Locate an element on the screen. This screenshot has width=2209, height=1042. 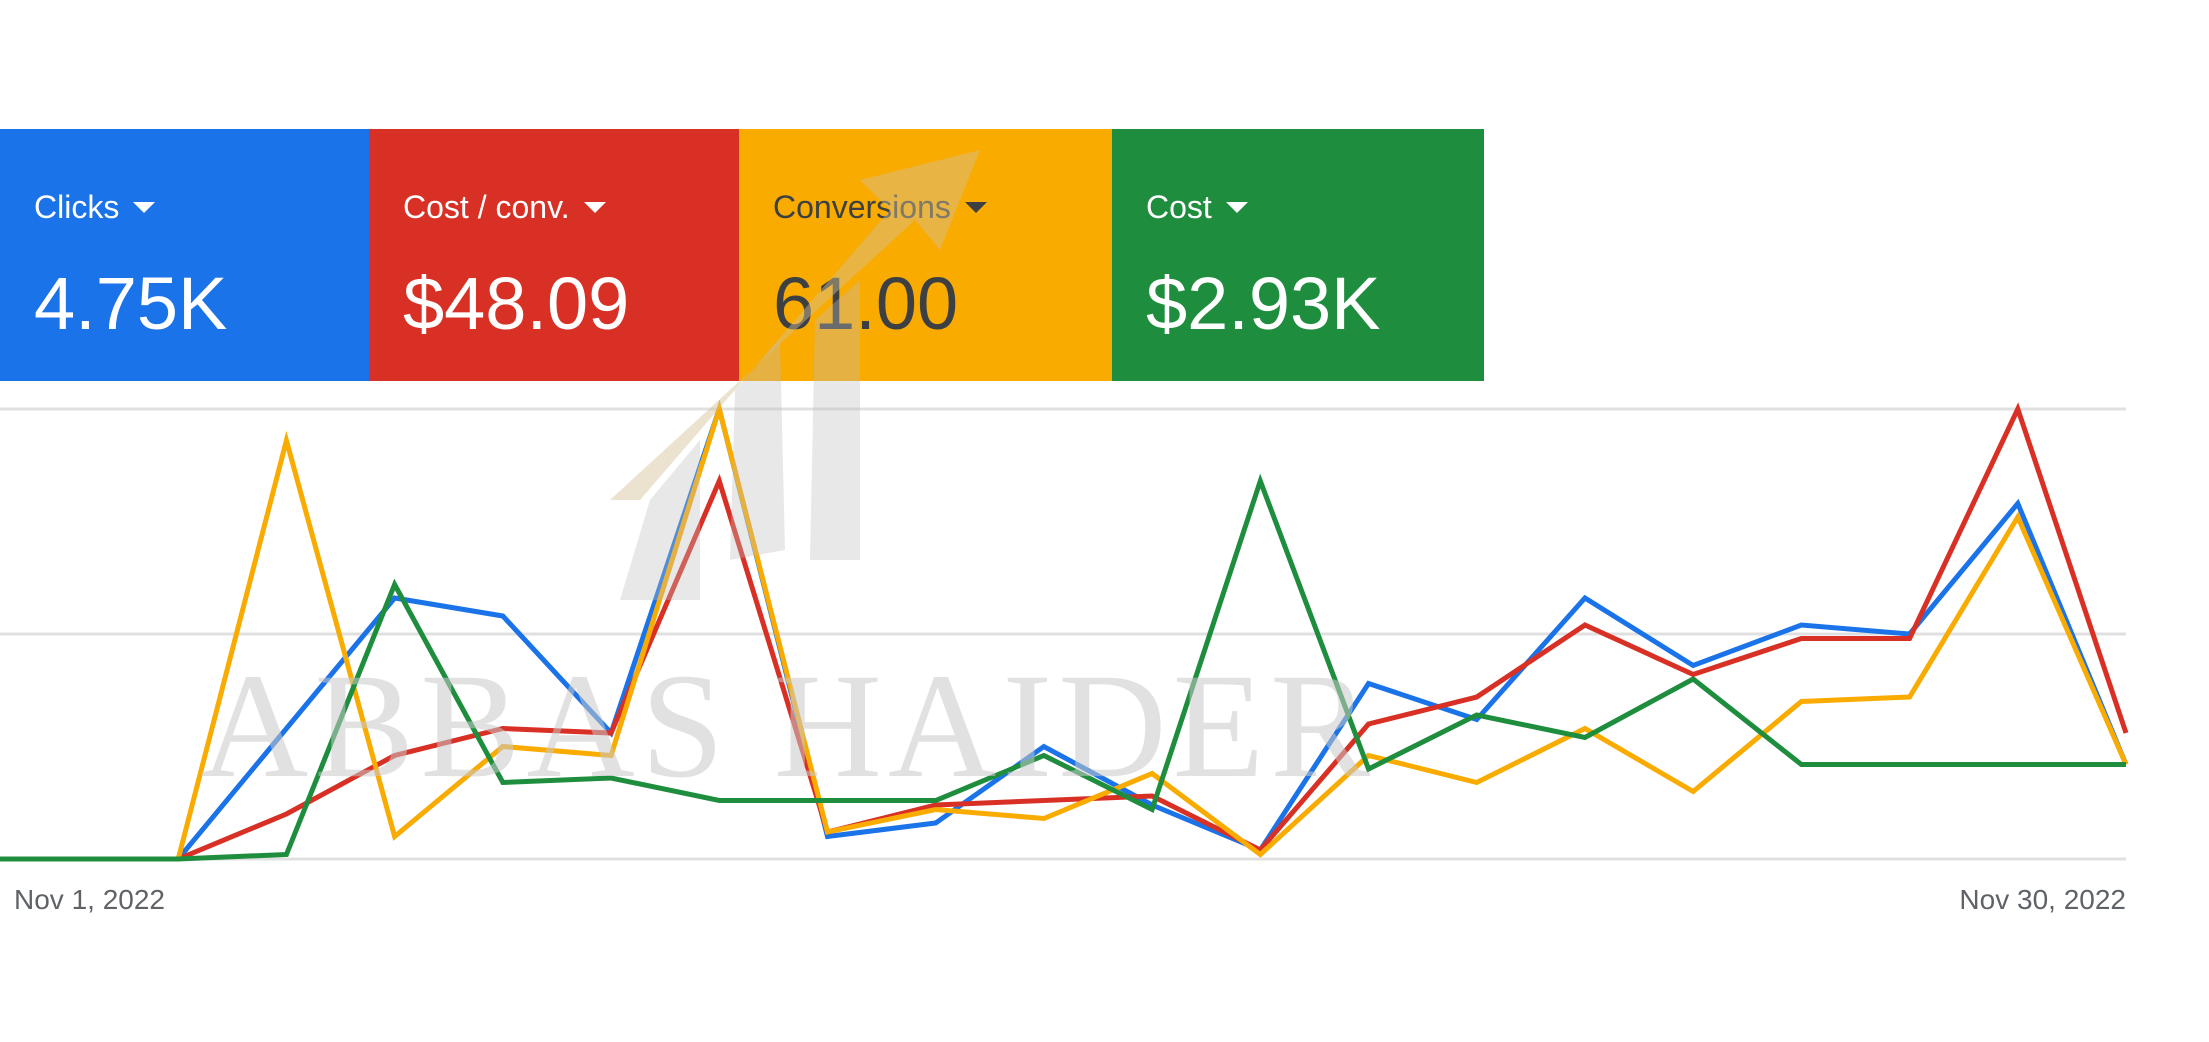
scorecard-value: 61.00 is located at coordinates (866, 303).